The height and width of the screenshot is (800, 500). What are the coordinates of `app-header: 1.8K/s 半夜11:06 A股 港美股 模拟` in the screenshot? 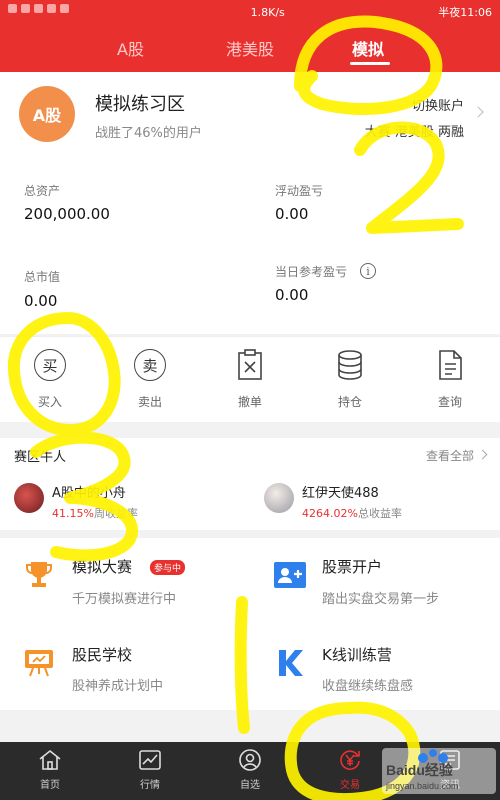 It's located at (250, 36).